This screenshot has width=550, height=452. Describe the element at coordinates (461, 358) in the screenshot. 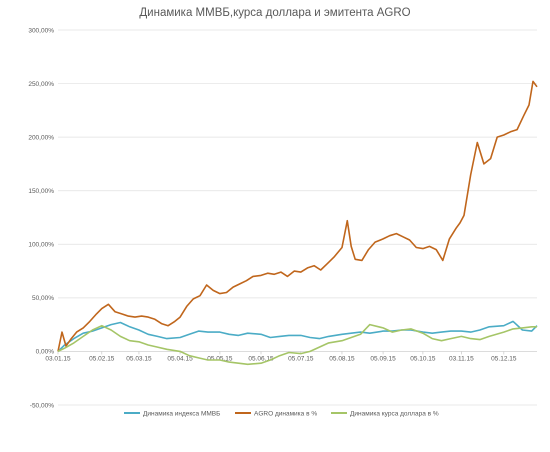

I see `x-tick-label: 03.11.15` at that location.